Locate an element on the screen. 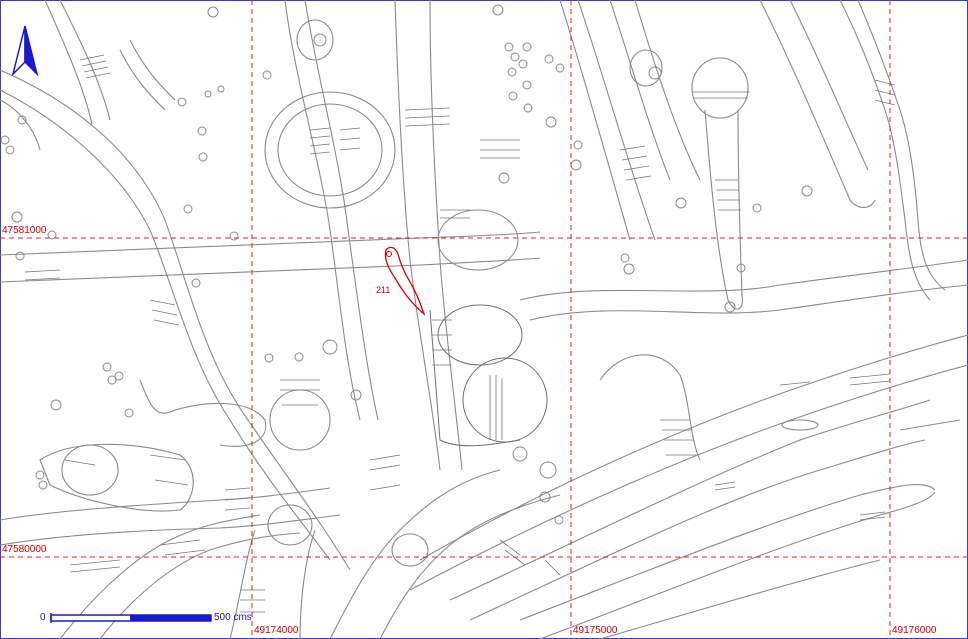 Image resolution: width=968 pixels, height=639 pixels. grid-label-x1: 49174000 is located at coordinates (276, 630).